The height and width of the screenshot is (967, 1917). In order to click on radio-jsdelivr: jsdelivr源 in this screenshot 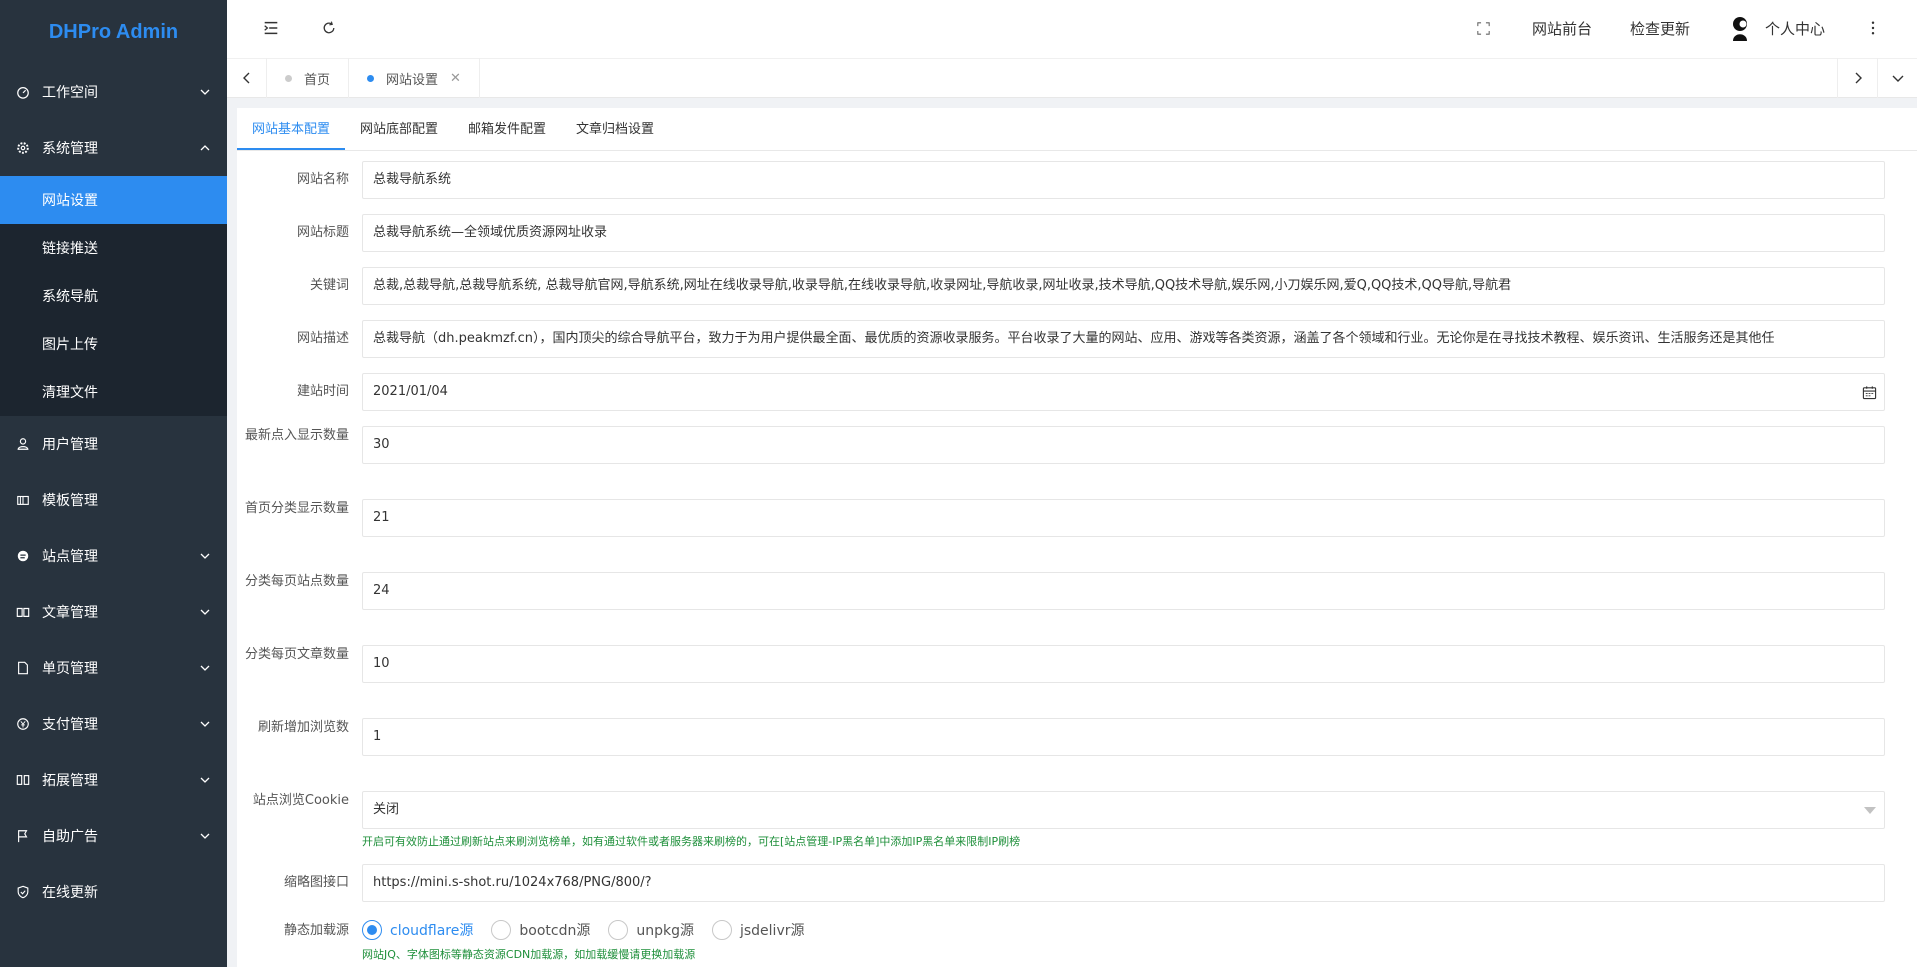, I will do `click(758, 930)`.